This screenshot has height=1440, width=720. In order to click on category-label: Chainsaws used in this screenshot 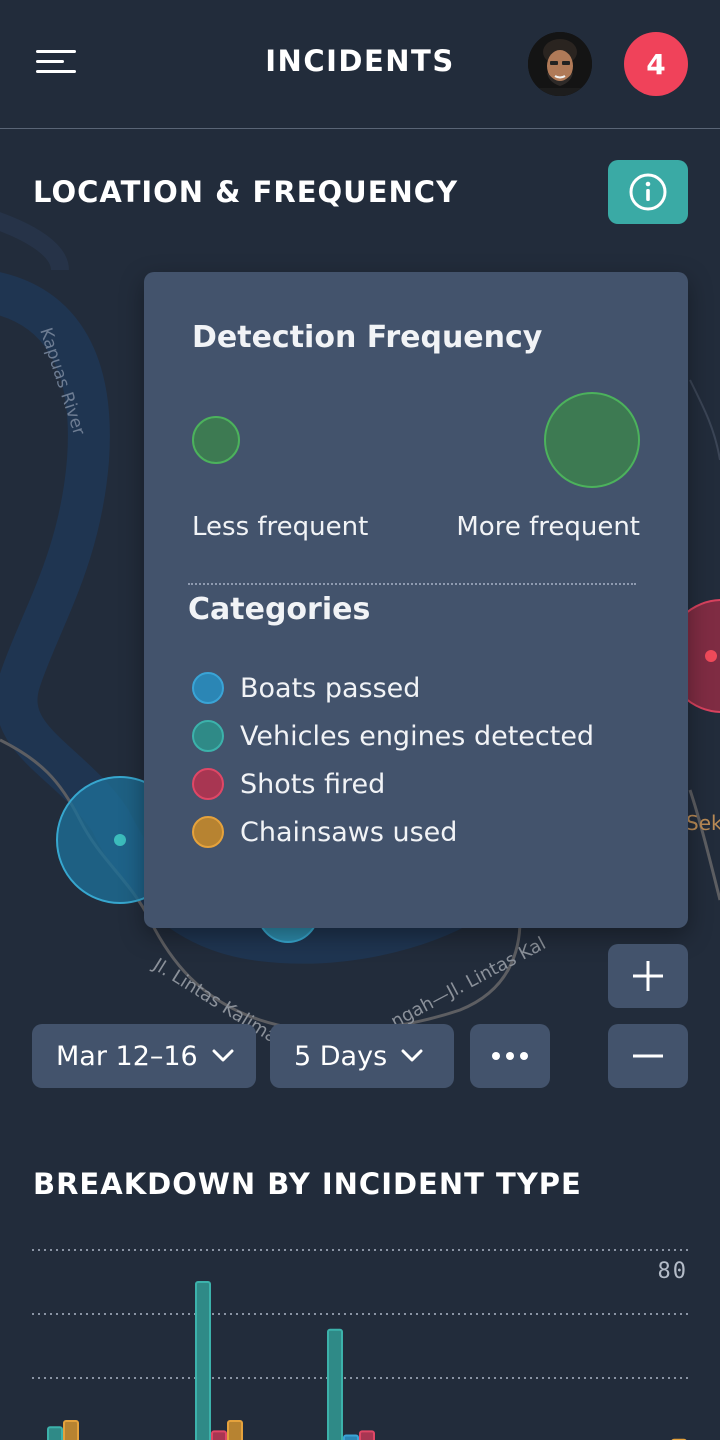, I will do `click(349, 832)`.